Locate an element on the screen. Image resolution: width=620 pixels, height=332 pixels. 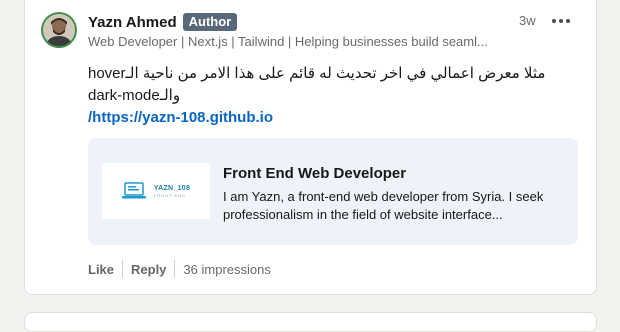
author-row: Yazn Ahmed Author is located at coordinates (163, 22).